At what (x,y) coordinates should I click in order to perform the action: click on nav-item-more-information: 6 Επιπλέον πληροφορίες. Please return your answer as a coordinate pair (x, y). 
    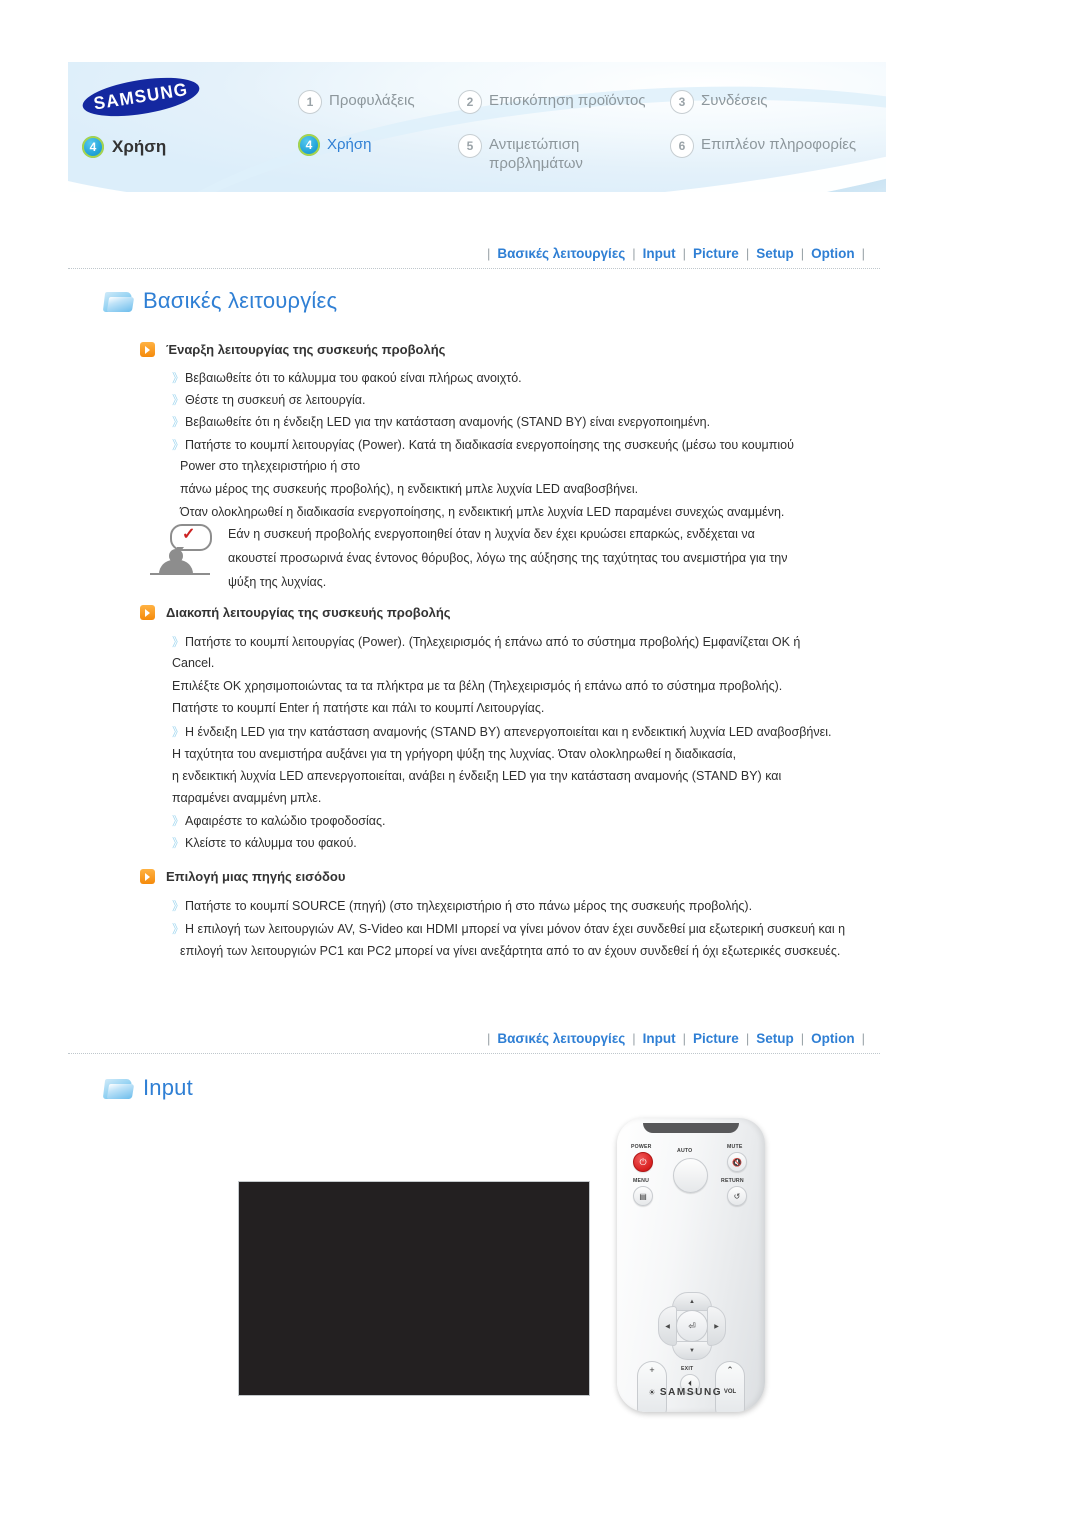
    Looking at the image, I should click on (778, 146).